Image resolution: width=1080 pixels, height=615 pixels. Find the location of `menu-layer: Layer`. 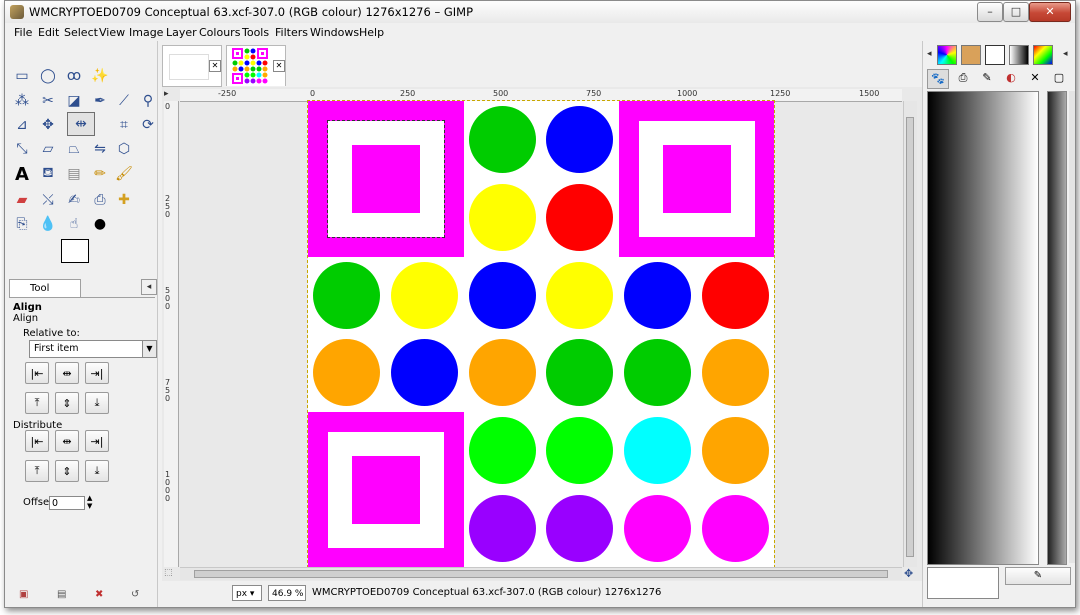

menu-layer: Layer is located at coordinates (181, 32).